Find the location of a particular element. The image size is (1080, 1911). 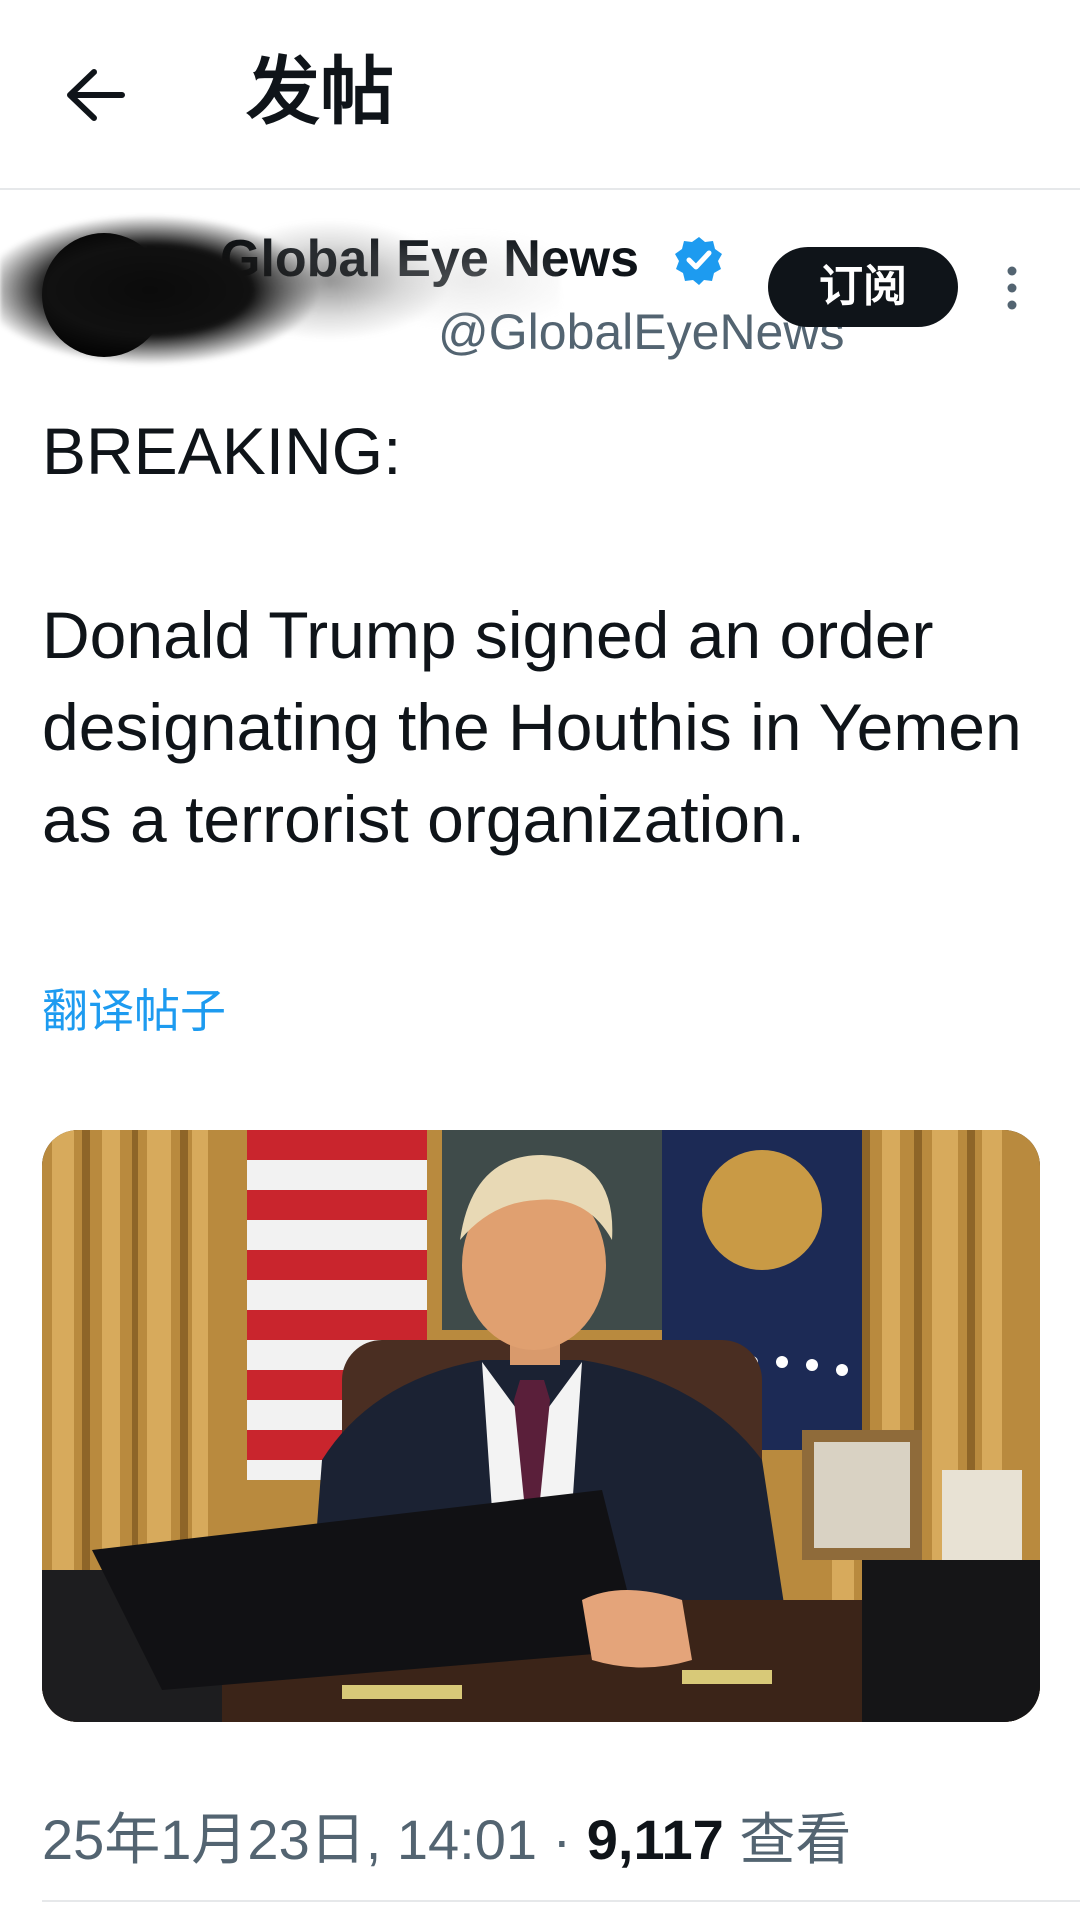

divider is located at coordinates (561, 1901).